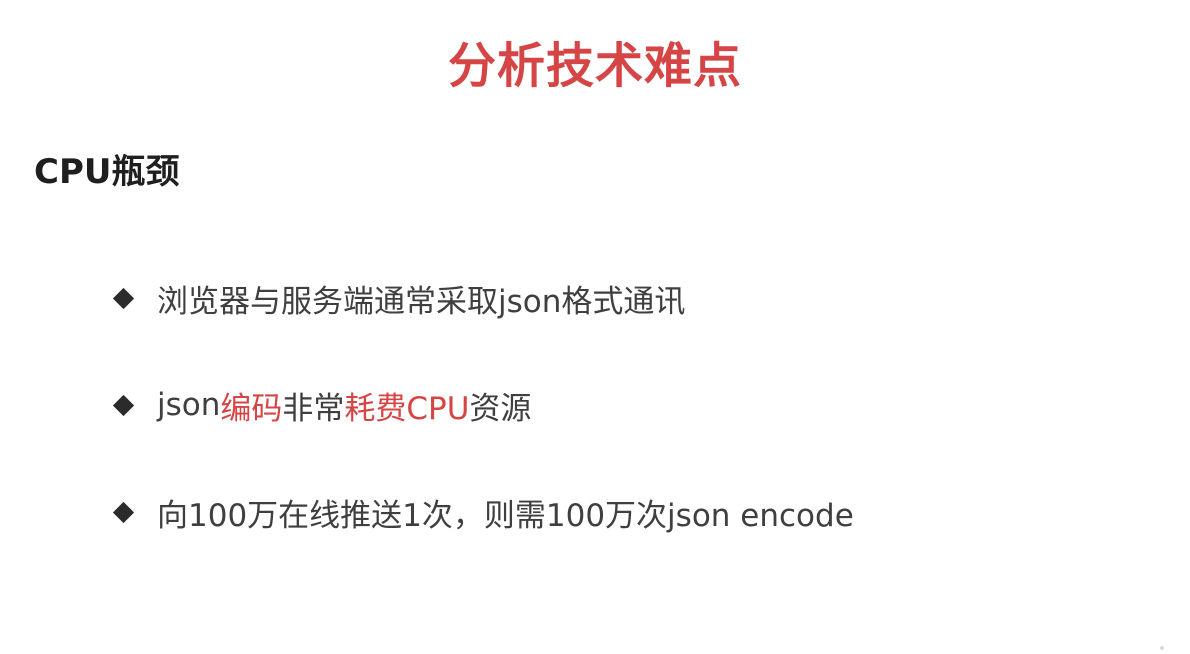 This screenshot has height=654, width=1190. I want to click on bullet-item-3: 向100万在线推送1次，则需100万次json encode, so click(482, 512).